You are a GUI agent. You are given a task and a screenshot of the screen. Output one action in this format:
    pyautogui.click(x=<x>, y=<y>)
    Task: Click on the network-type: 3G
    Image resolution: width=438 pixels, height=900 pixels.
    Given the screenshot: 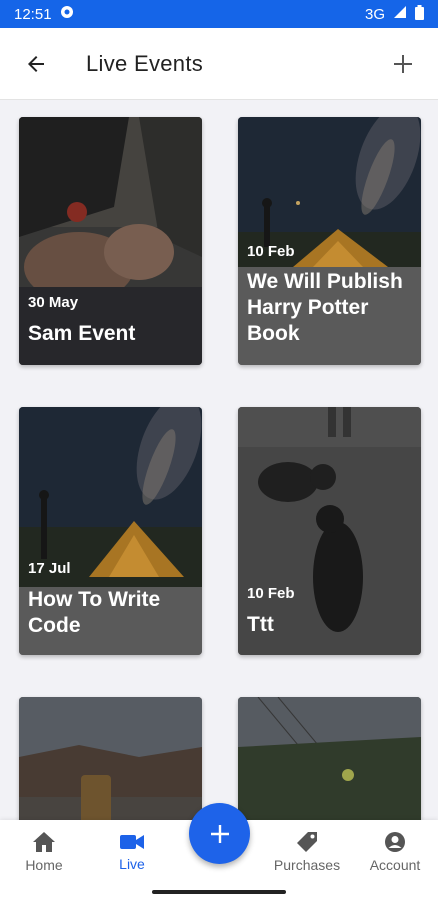 What is the action you would take?
    pyautogui.click(x=374, y=14)
    